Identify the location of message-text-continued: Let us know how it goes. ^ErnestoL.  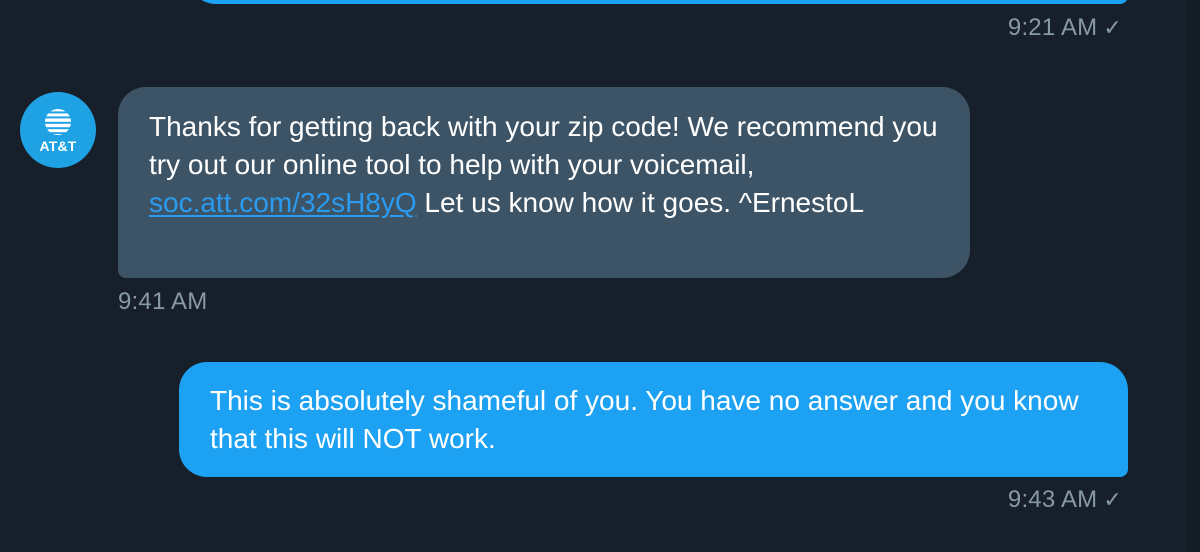
(640, 202).